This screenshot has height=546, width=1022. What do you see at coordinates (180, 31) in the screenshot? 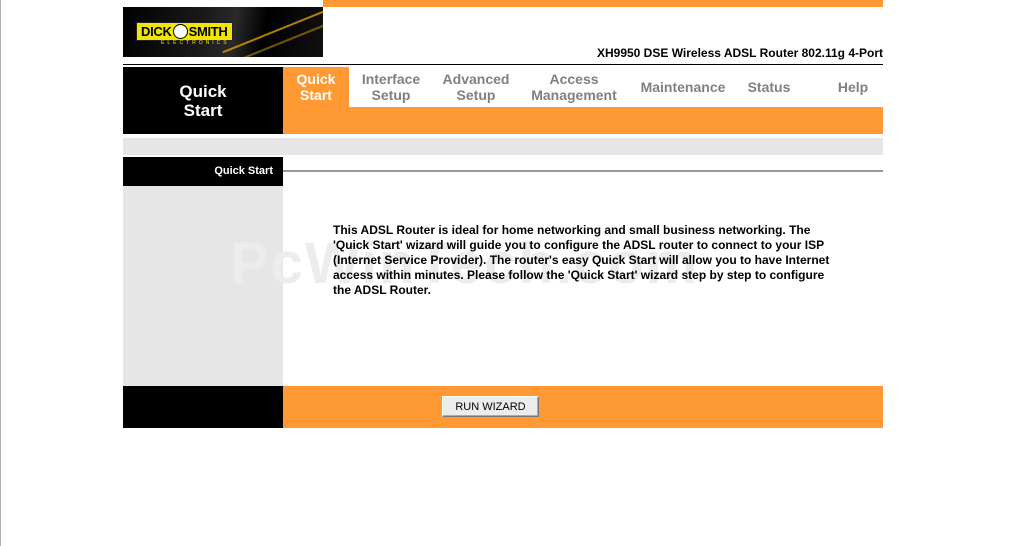
I see `logo-face-icon` at bounding box center [180, 31].